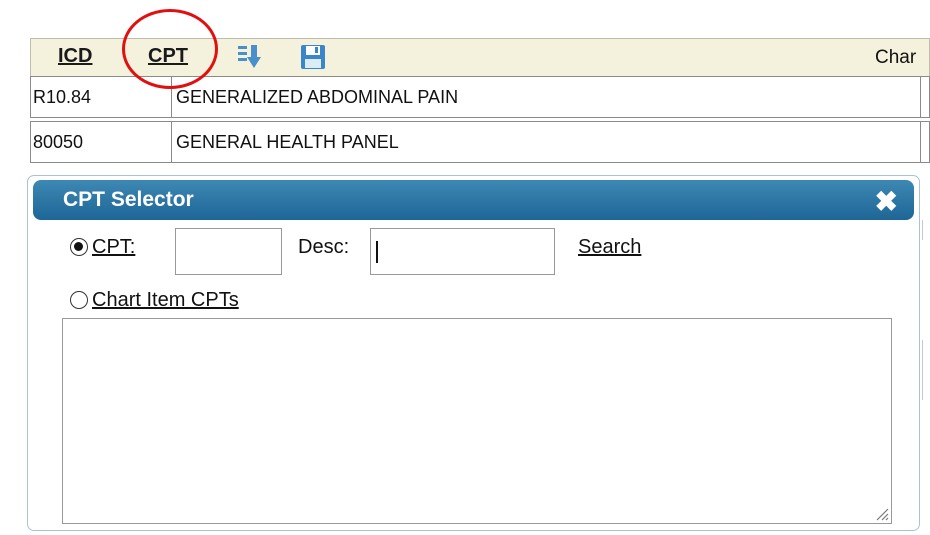  What do you see at coordinates (58, 142) in the screenshot?
I see `row-code: 80050` at bounding box center [58, 142].